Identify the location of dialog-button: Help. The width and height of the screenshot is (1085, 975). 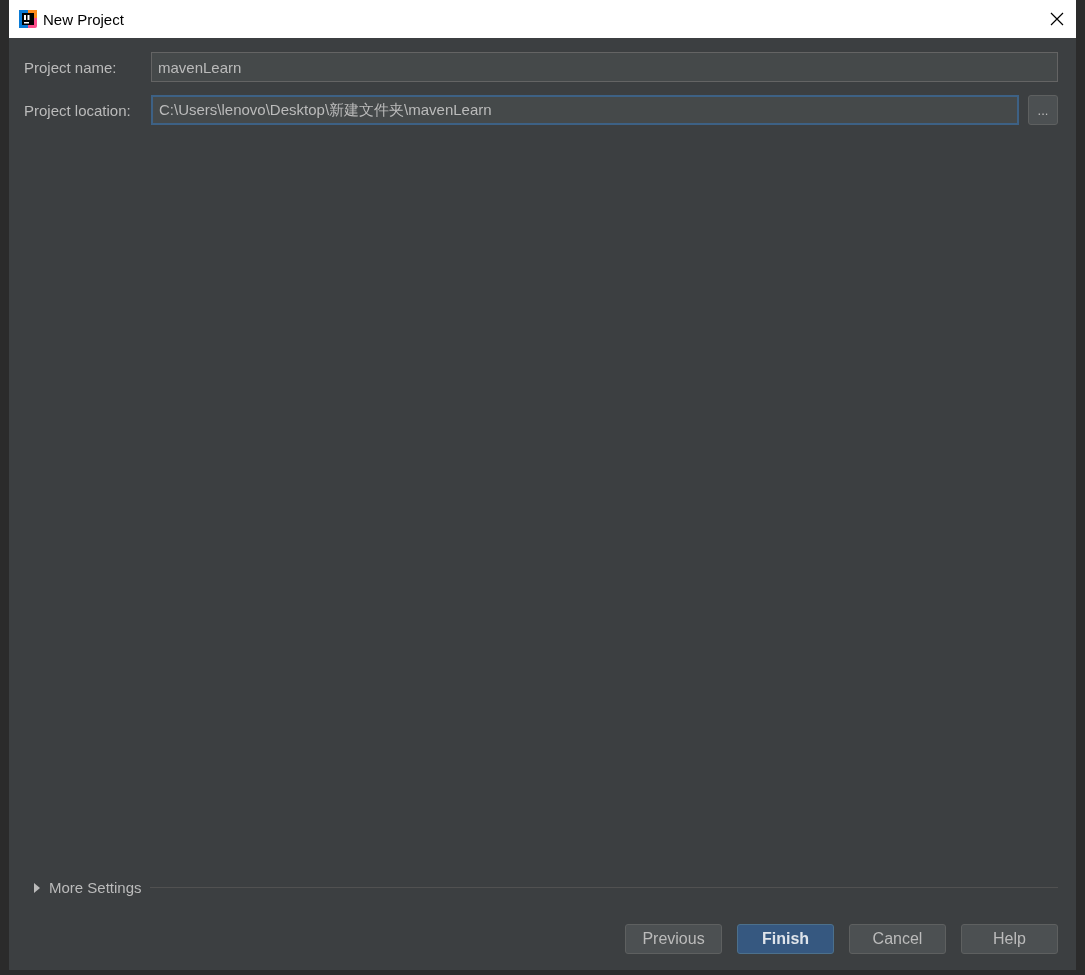
(1009, 939).